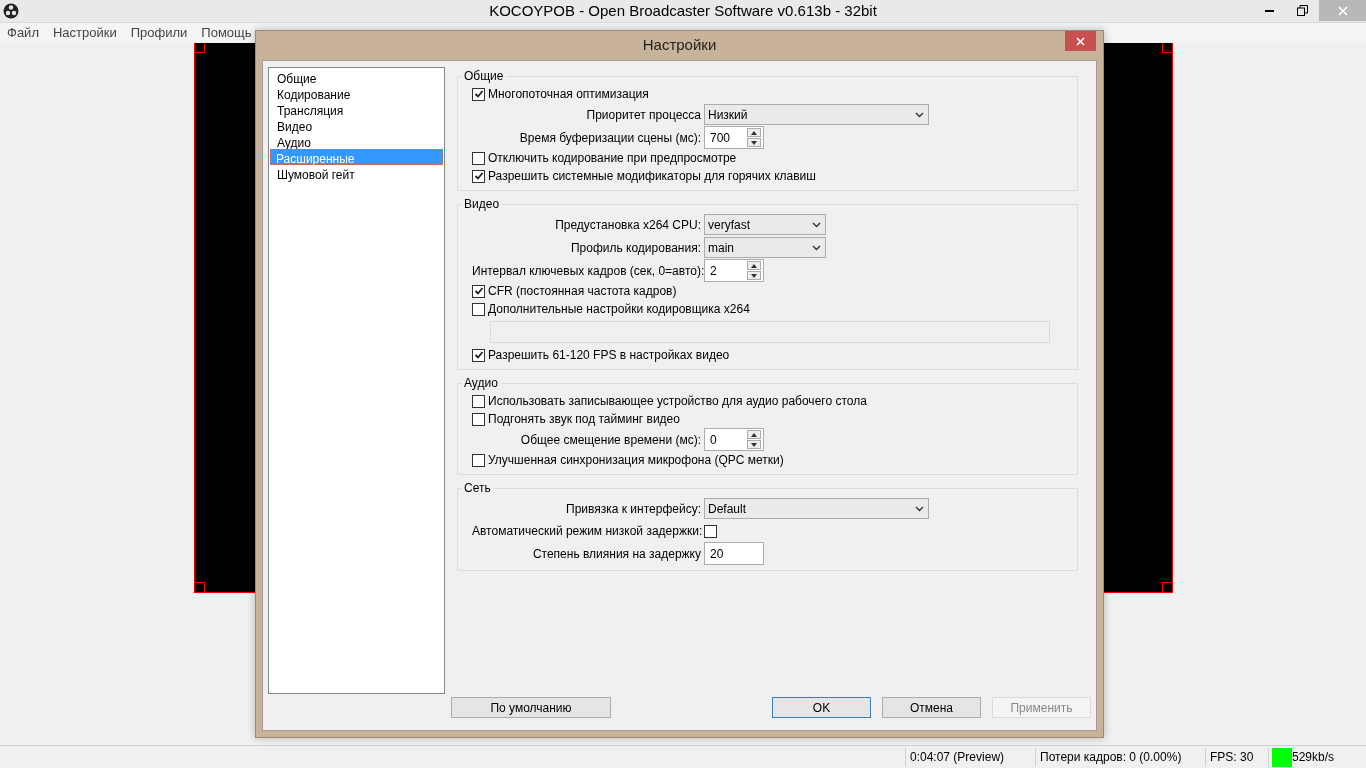 This screenshot has height=768, width=1366. What do you see at coordinates (643, 115) in the screenshot?
I see `field-label: Приоритет процесса` at bounding box center [643, 115].